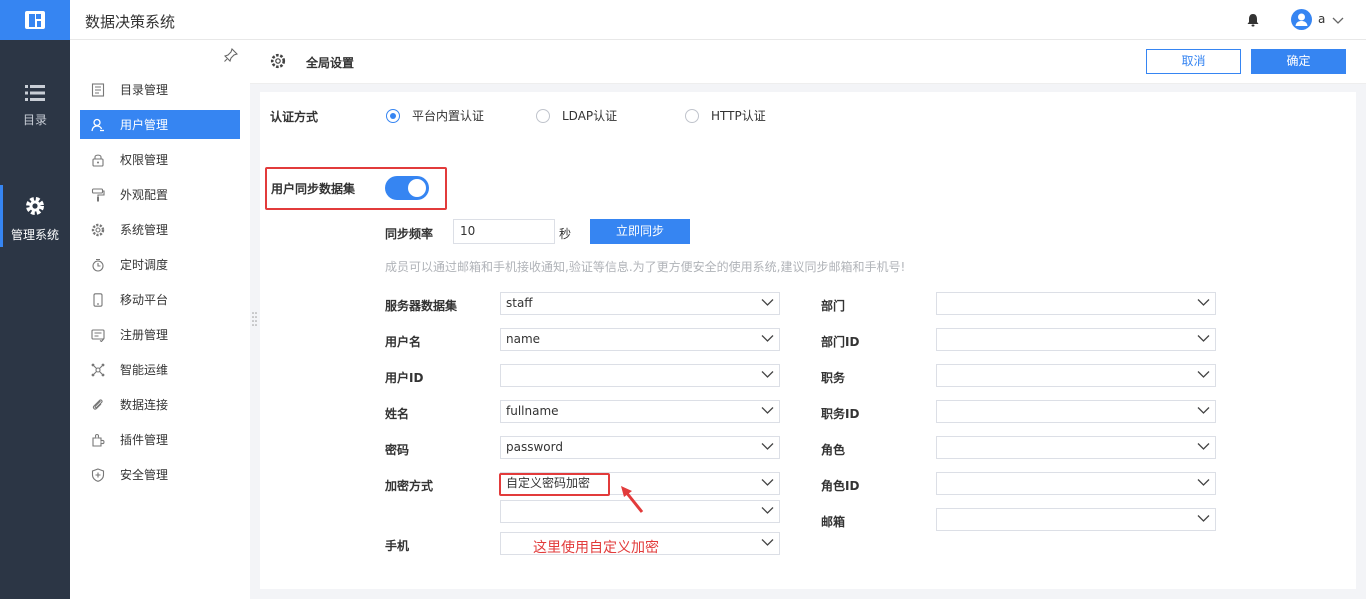  I want to click on sidebar-item-schedule: 定时调度, so click(160, 264).